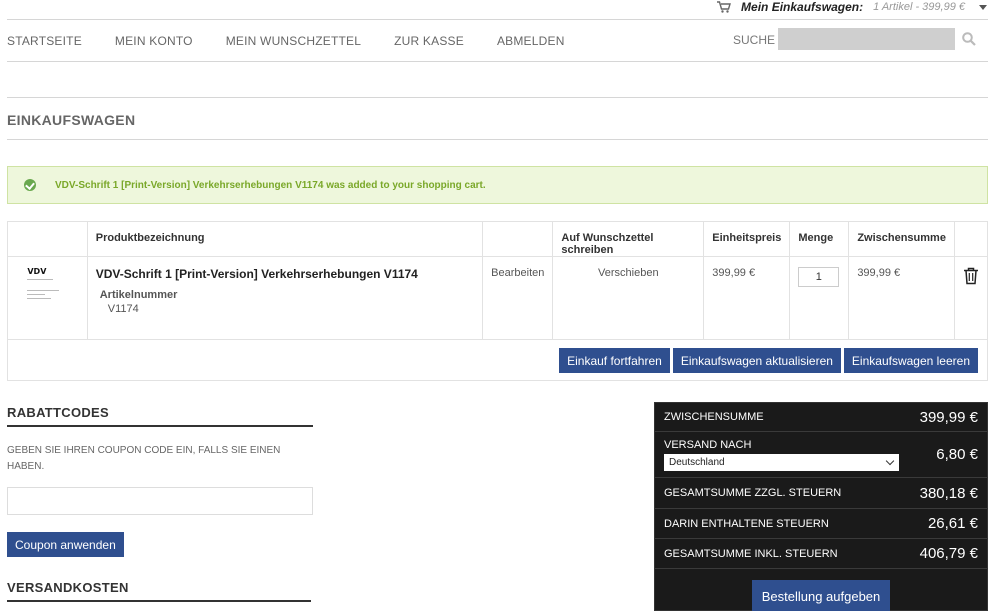 The width and height of the screenshot is (999, 611). Describe the element at coordinates (518, 298) in the screenshot. I see `edit-cell: Bearbeiten` at that location.